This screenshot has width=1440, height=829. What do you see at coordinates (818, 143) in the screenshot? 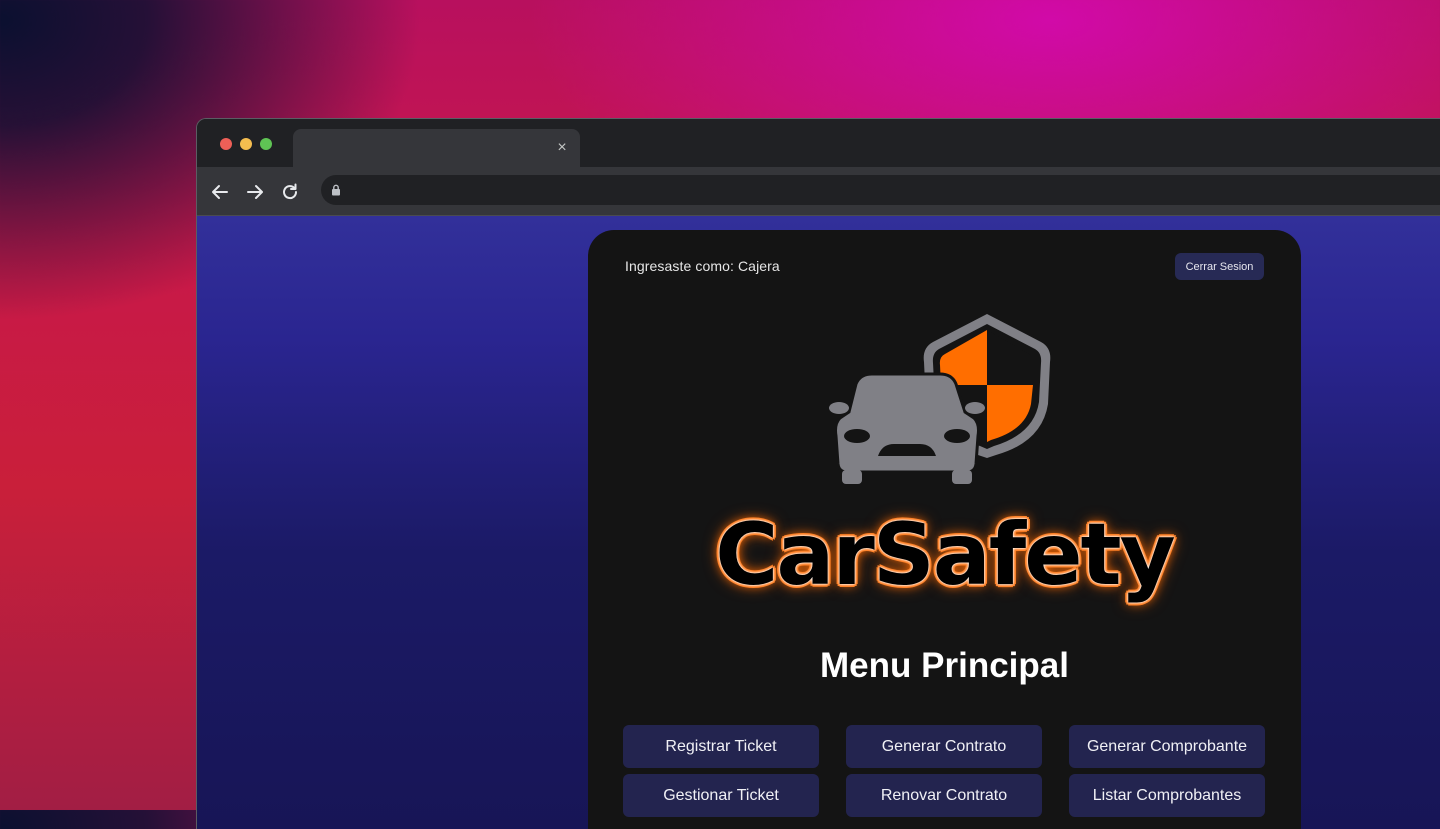
I see `tab-bar: ×` at bounding box center [818, 143].